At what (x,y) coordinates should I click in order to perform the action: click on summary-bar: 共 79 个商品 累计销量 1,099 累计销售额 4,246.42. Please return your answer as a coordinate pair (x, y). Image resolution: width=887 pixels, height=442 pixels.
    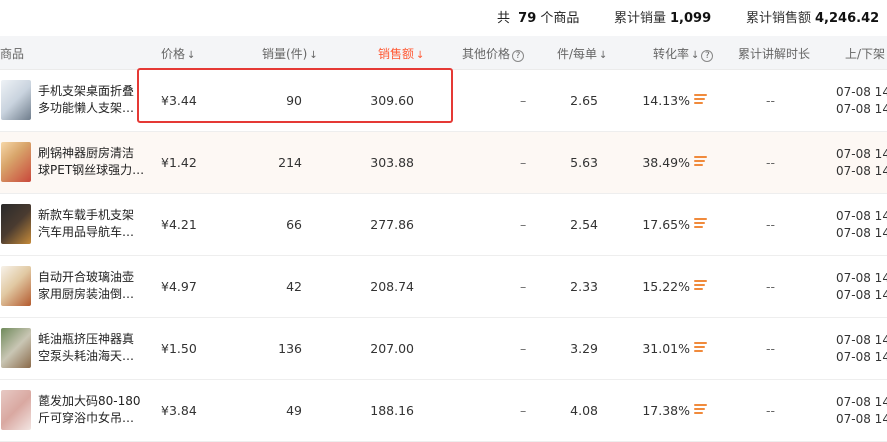
    Looking at the image, I should click on (443, 17).